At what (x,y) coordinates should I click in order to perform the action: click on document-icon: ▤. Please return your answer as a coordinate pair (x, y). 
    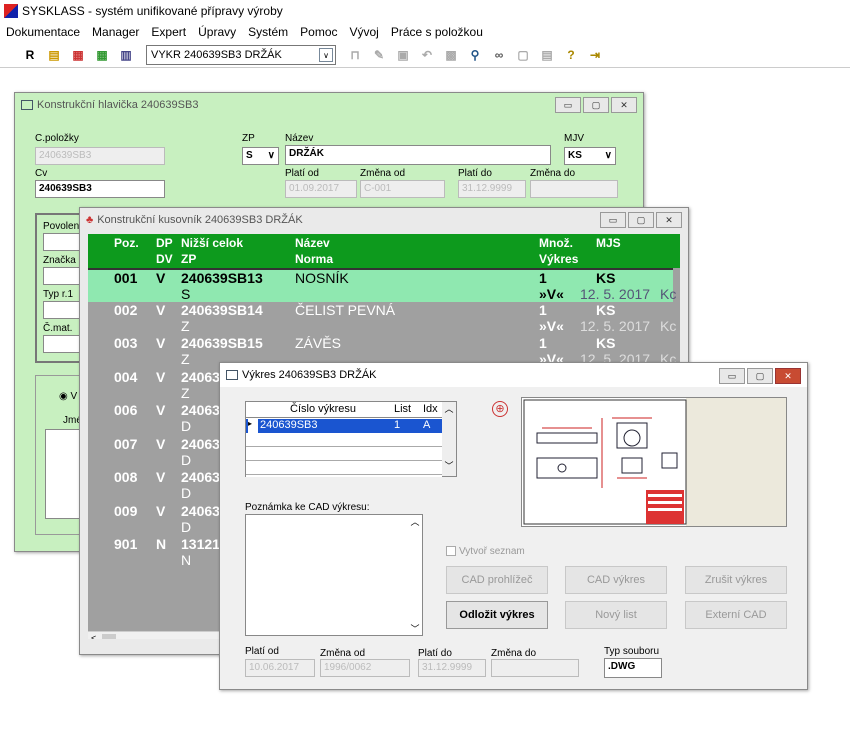
    Looking at the image, I should click on (54, 55).